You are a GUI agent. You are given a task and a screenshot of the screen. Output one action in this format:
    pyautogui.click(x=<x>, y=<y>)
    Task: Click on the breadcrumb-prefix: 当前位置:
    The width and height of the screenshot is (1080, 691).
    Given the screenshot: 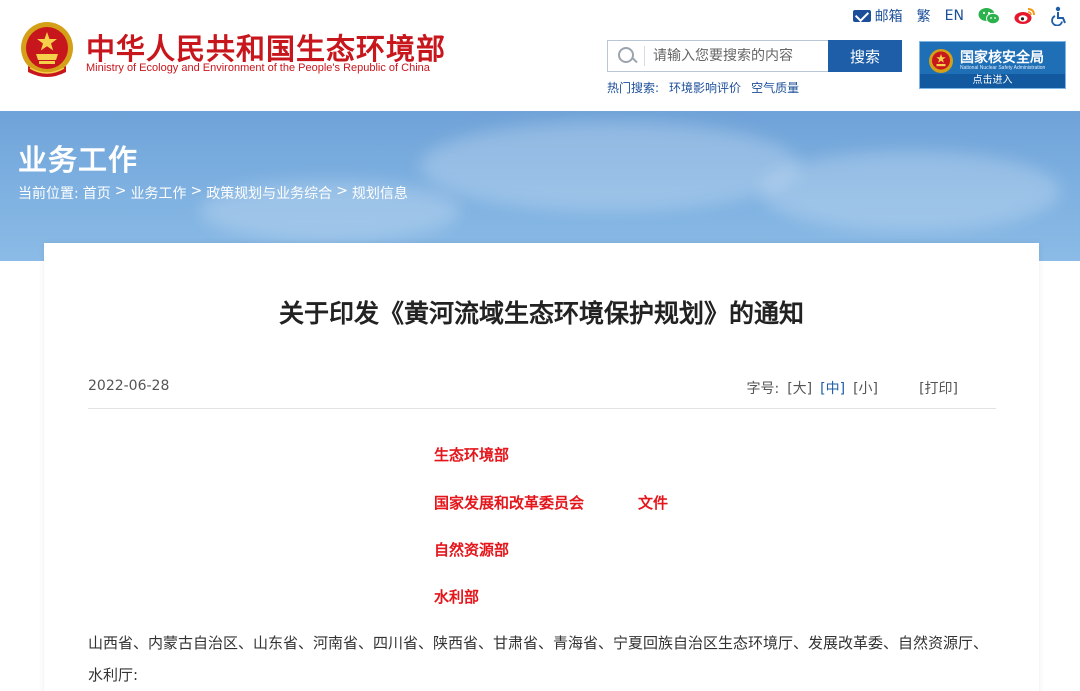 What is the action you would take?
    pyautogui.click(x=48, y=194)
    